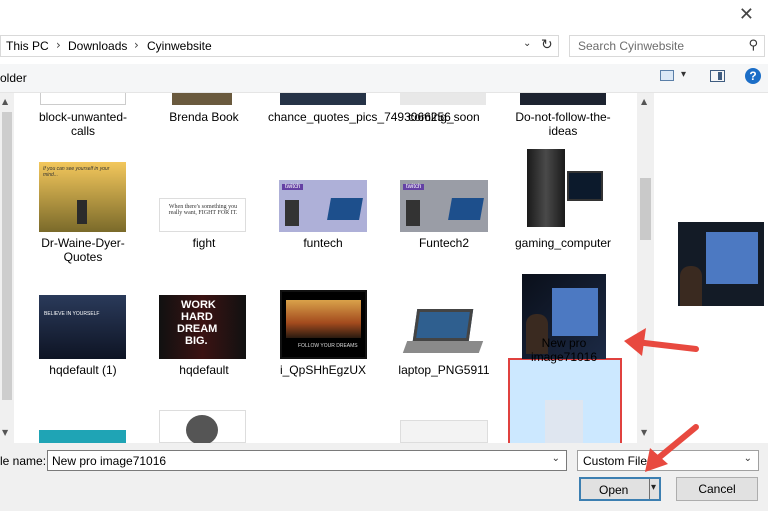 The height and width of the screenshot is (511, 768). Describe the element at coordinates (661, 400) in the screenshot. I see `annotation-arrows` at that location.